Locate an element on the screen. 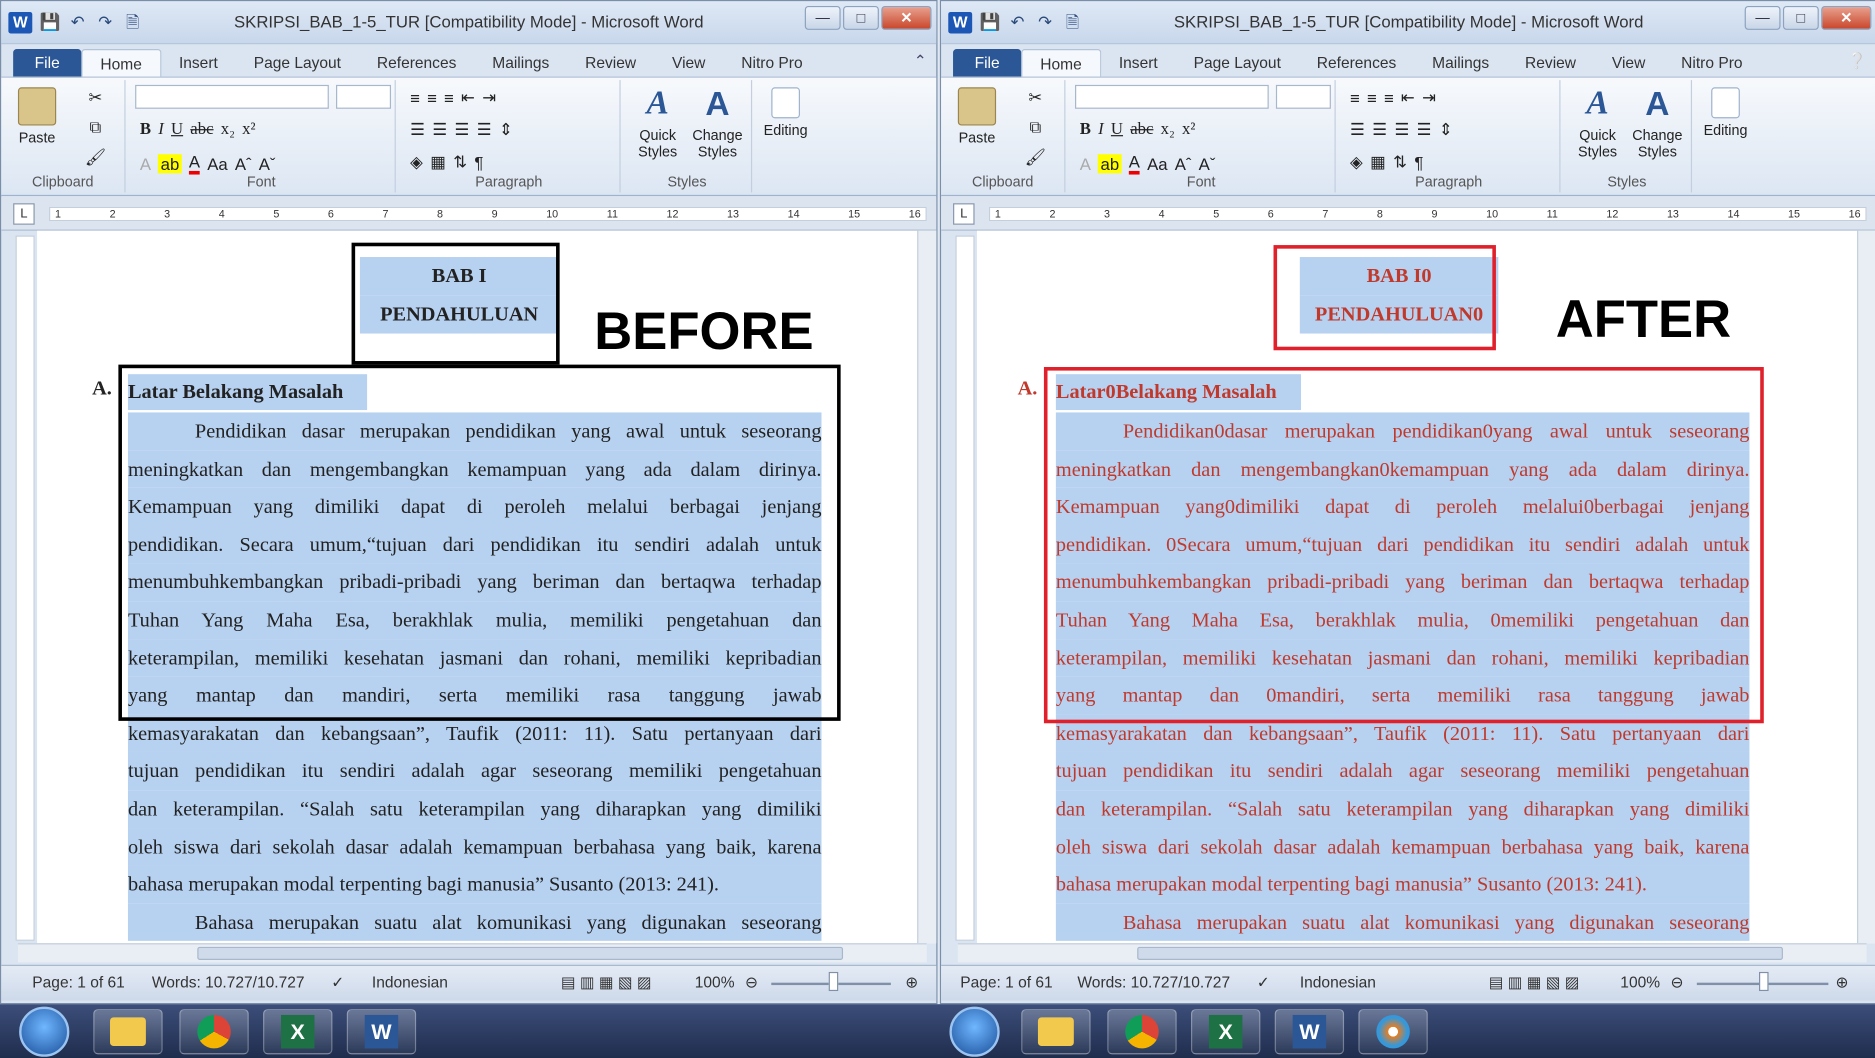 Image resolution: width=1875 pixels, height=1058 pixels. editing-button: Editing is located at coordinates (1725, 113).